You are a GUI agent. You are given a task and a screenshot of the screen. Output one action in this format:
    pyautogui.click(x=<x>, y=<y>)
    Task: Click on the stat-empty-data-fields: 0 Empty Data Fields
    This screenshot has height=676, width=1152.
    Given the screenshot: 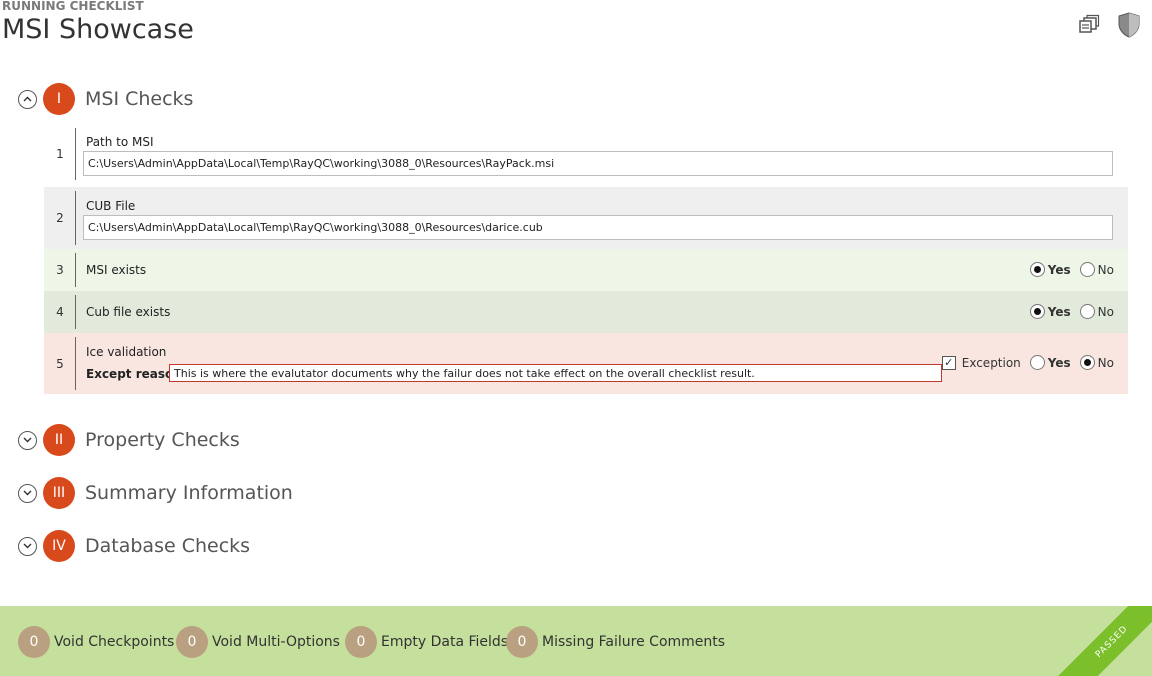 What is the action you would take?
    pyautogui.click(x=426, y=642)
    